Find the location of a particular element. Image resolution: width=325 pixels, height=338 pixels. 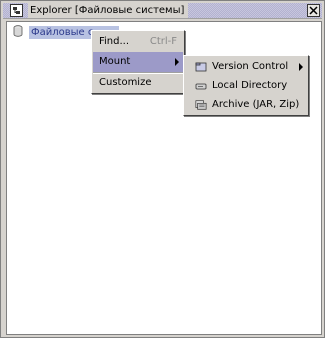

context-menu: Find... Ctrl-F Mount Customize is located at coordinates (138, 62).